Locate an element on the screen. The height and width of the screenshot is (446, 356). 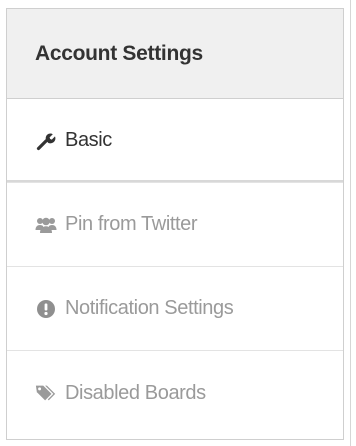
wrench-icon is located at coordinates (46, 141).